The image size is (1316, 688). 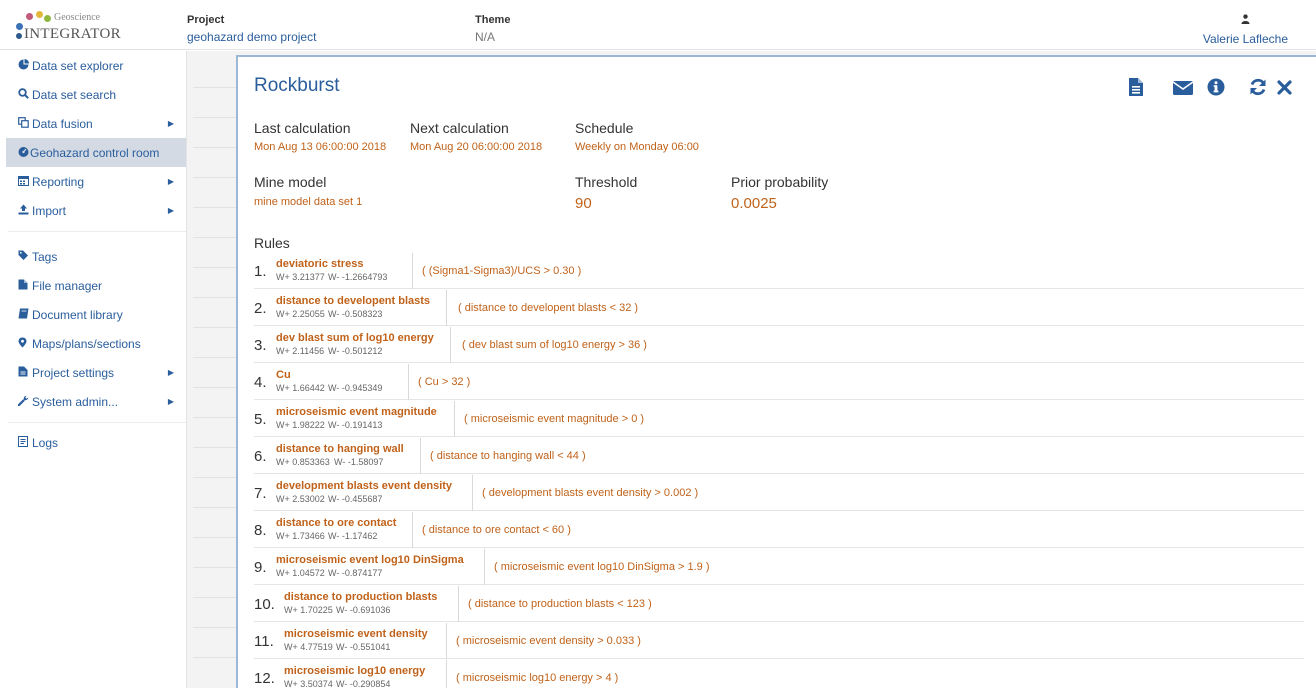 What do you see at coordinates (1245, 21) in the screenshot?
I see `user-icon` at bounding box center [1245, 21].